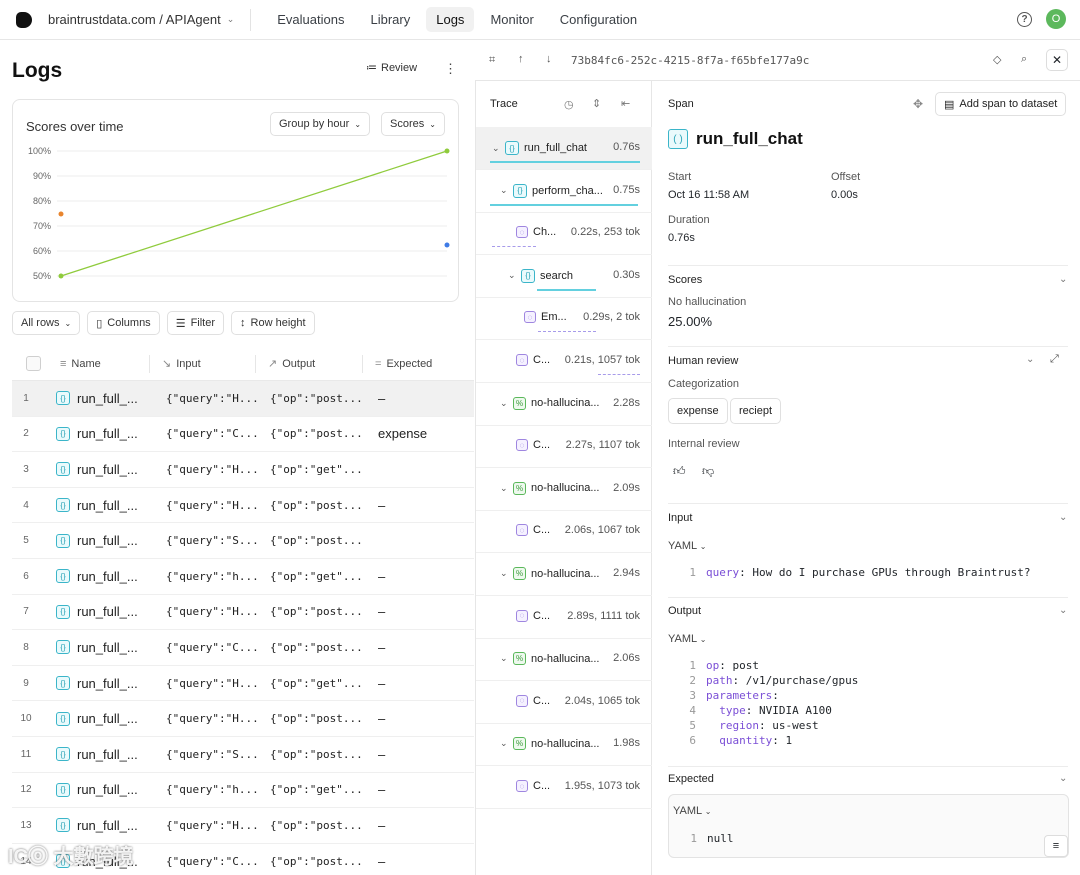  I want to click on trace-node: ◌ Ch... 0.22s, 253 tok, so click(564, 234).